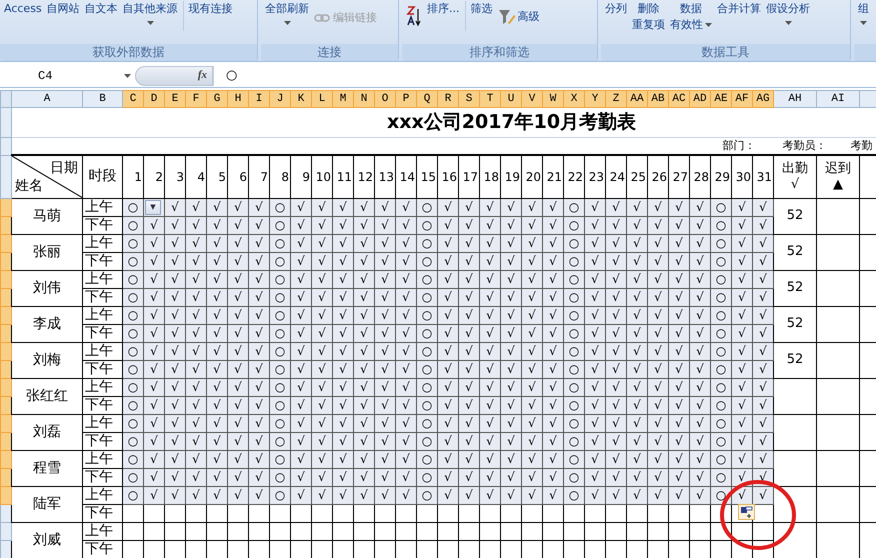 The width and height of the screenshot is (876, 558). I want to click on column-header: I, so click(259, 99).